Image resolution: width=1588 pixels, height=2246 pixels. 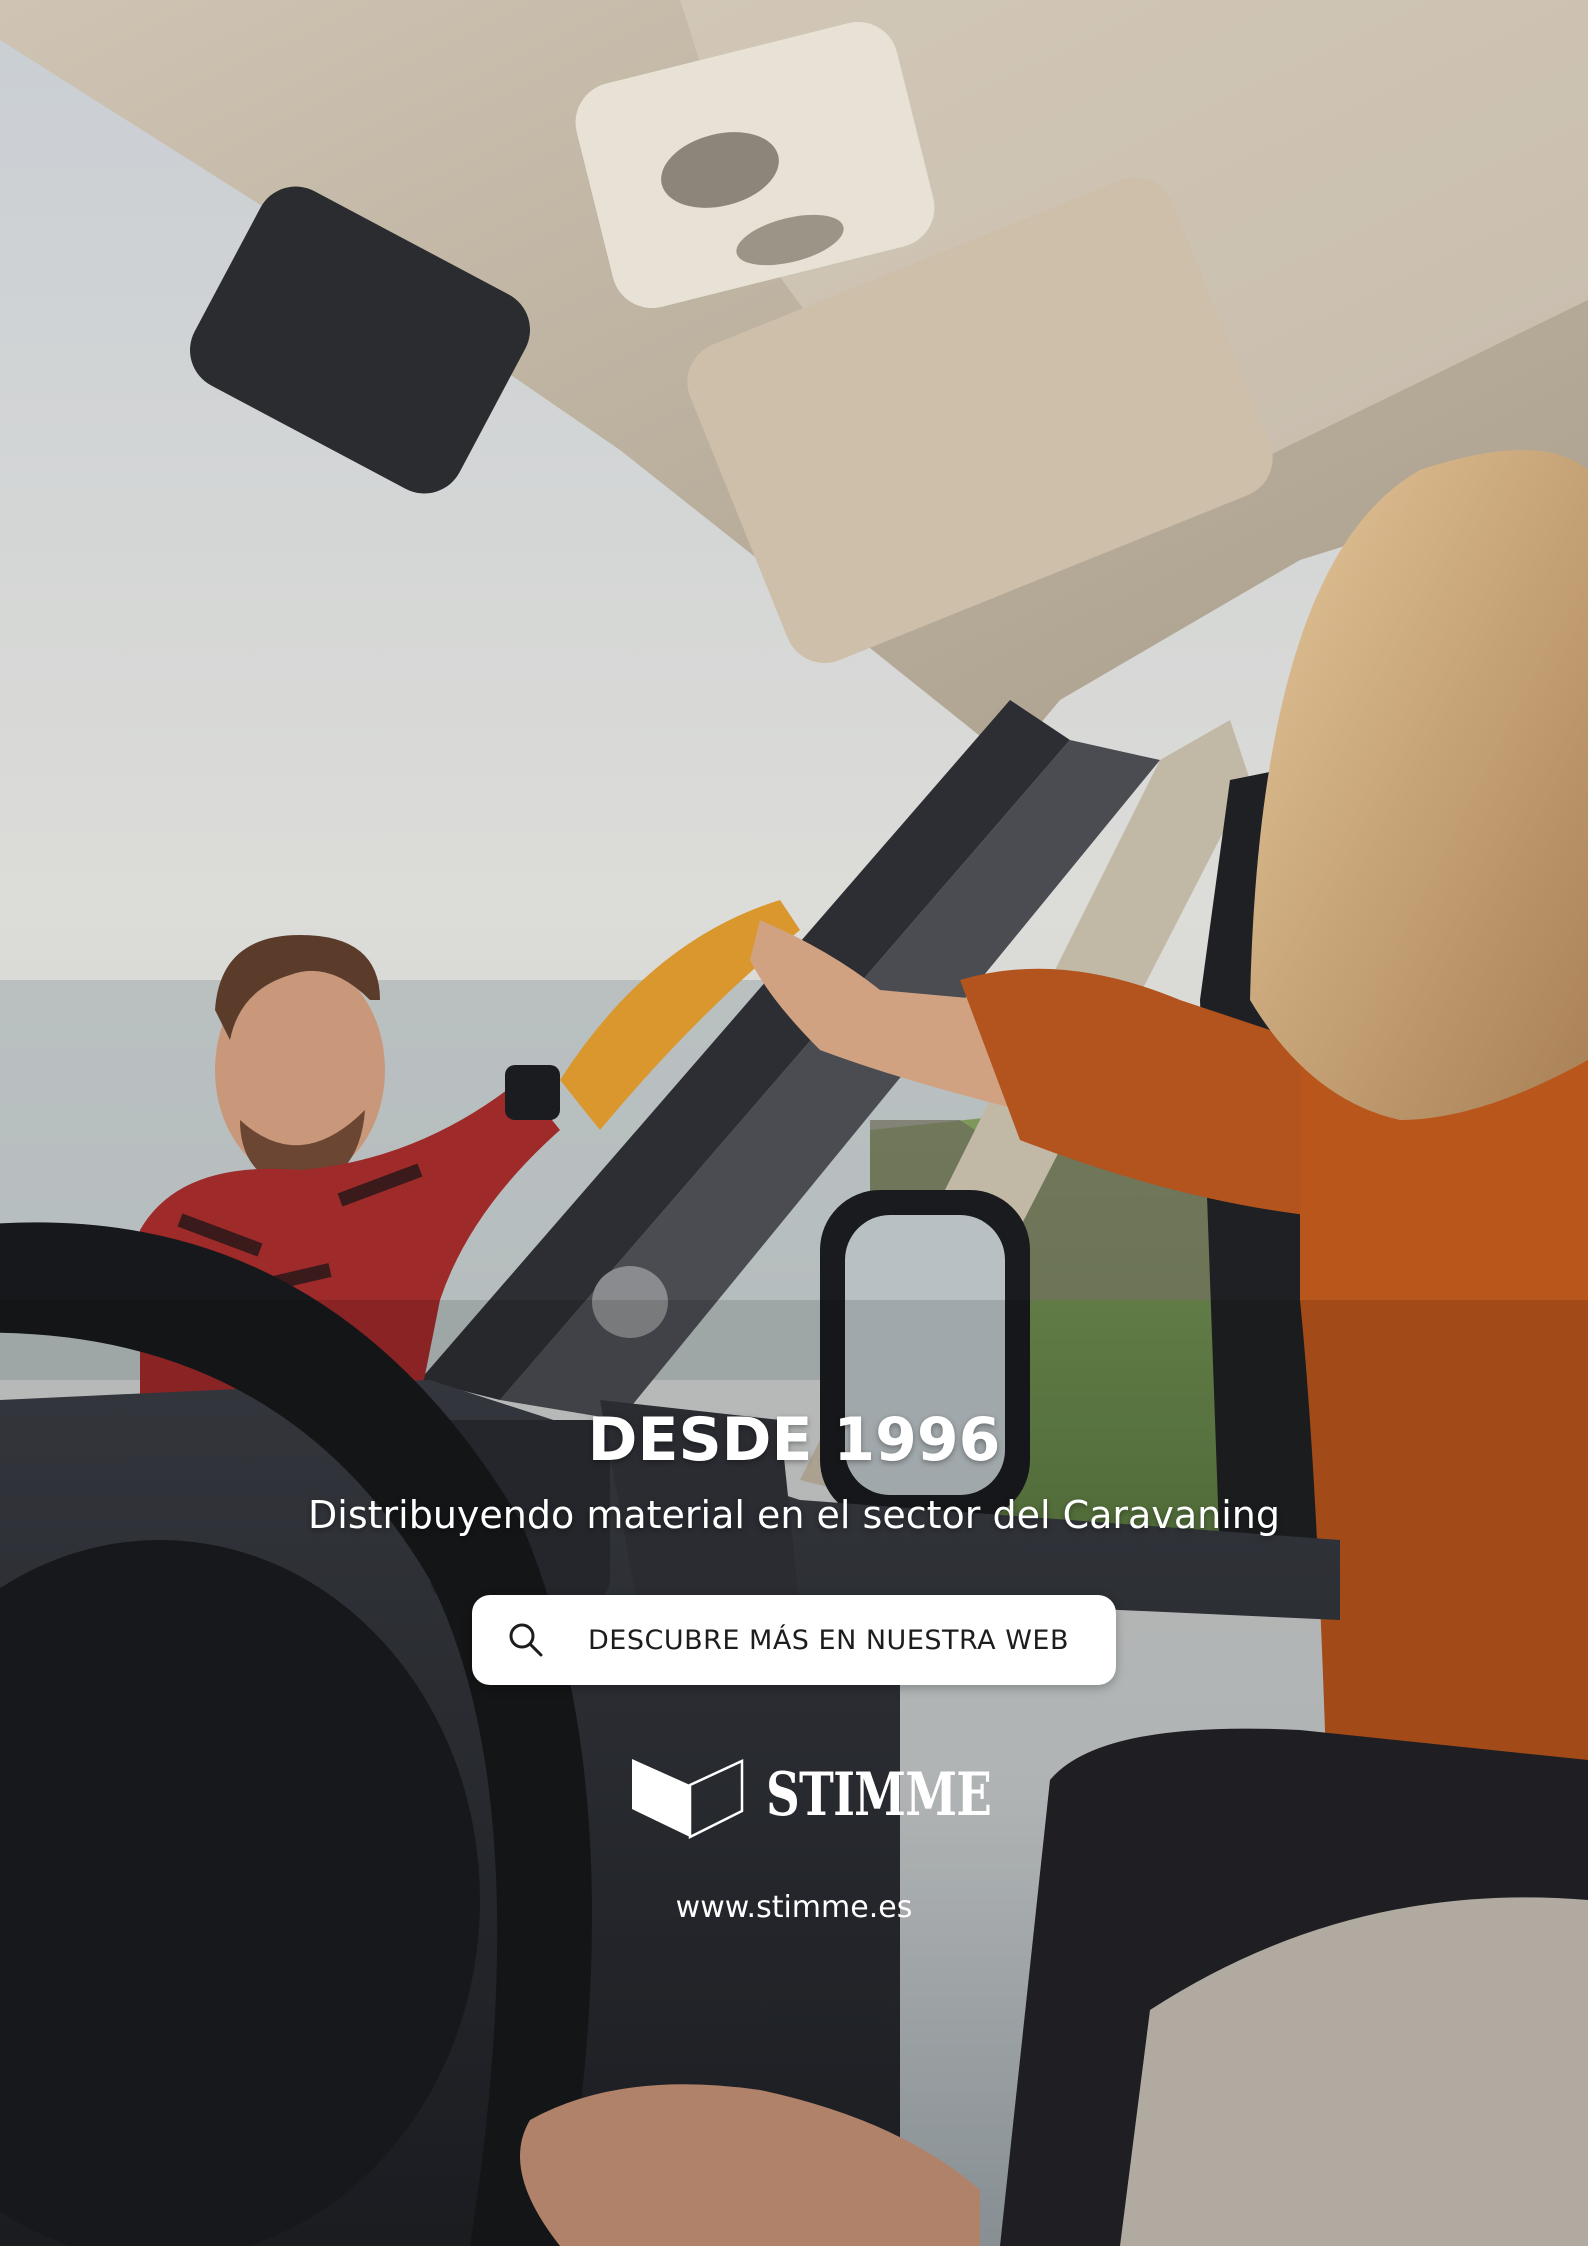 I want to click on brand-logo: STIMME, so click(x=842, y=1795).